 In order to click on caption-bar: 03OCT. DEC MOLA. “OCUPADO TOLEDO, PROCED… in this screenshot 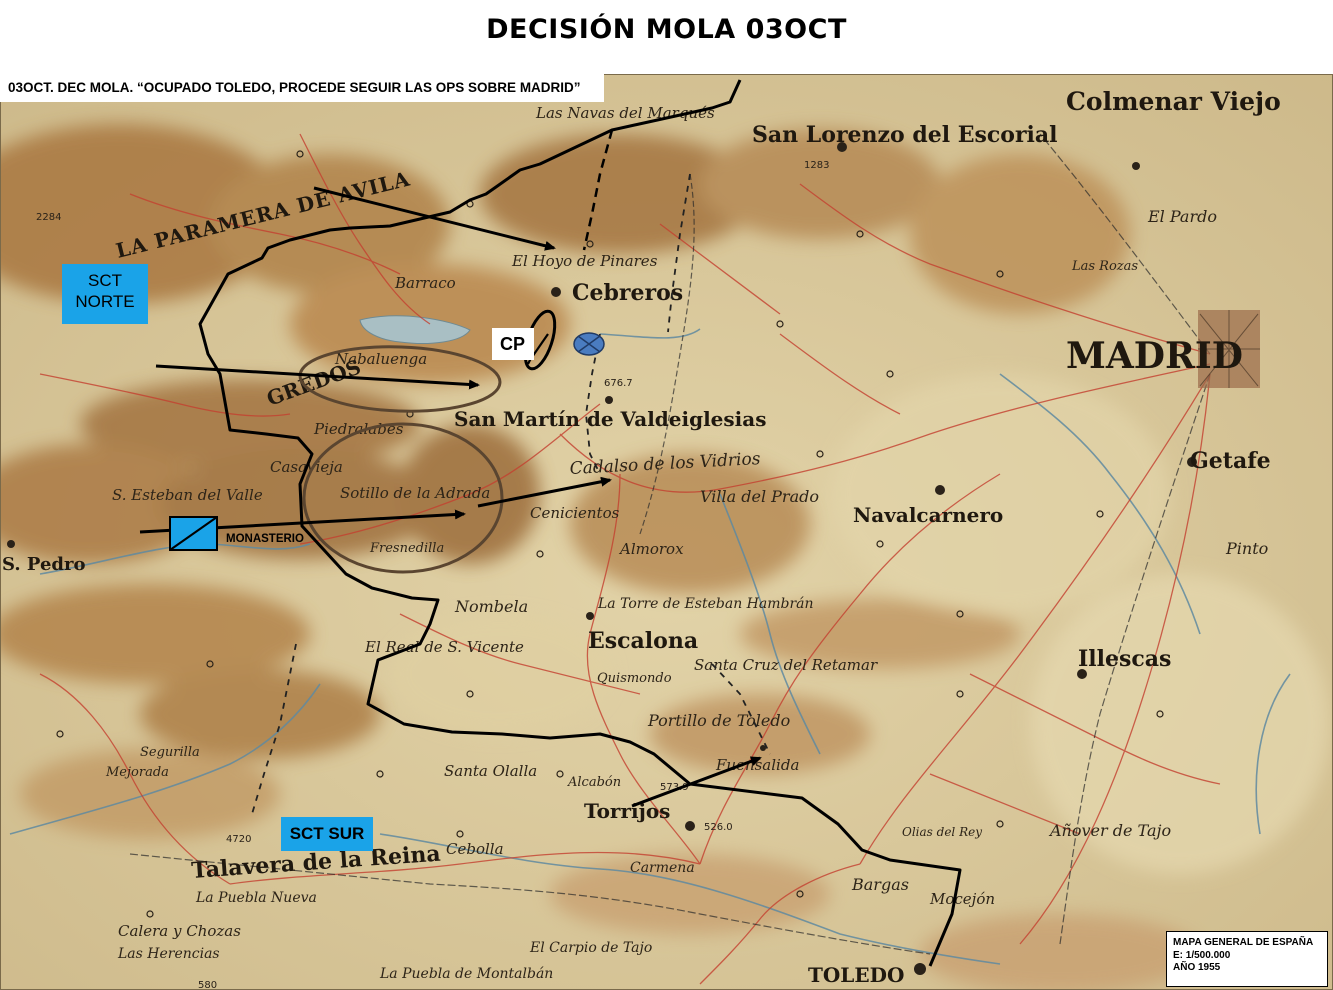, I will do `click(302, 88)`.